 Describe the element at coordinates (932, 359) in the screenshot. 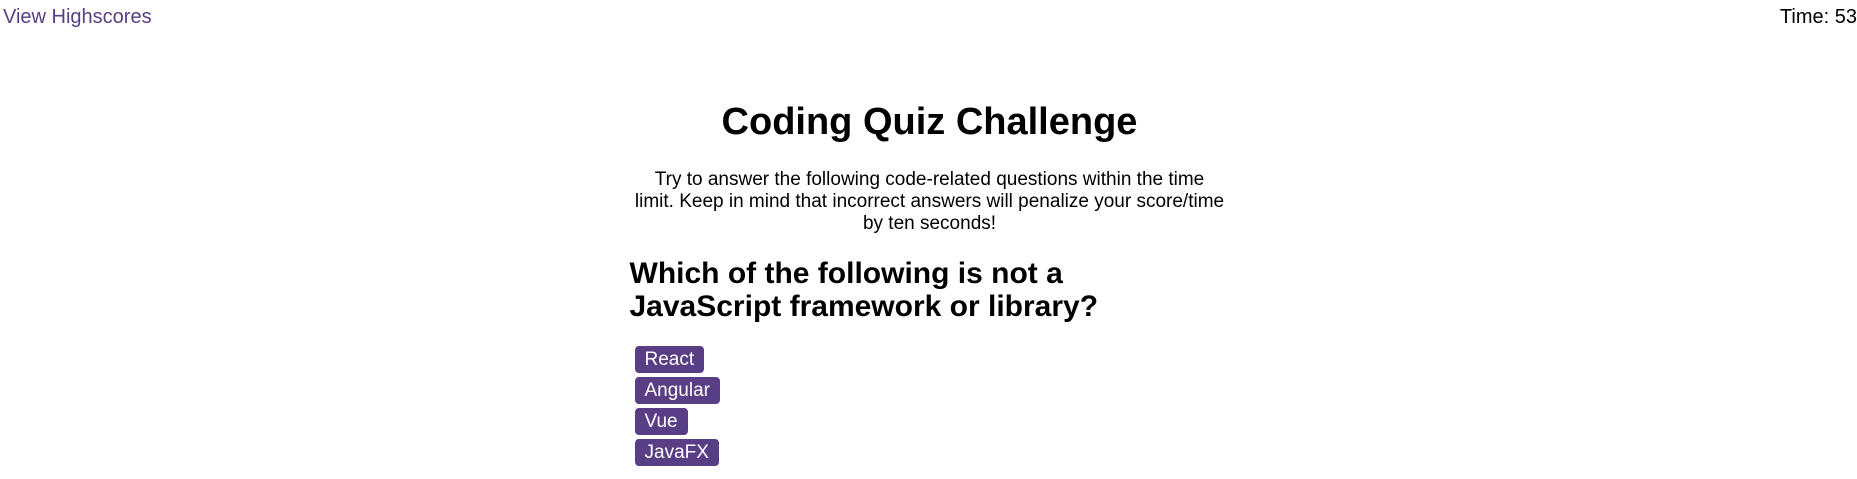

I see `choice-item: React` at that location.